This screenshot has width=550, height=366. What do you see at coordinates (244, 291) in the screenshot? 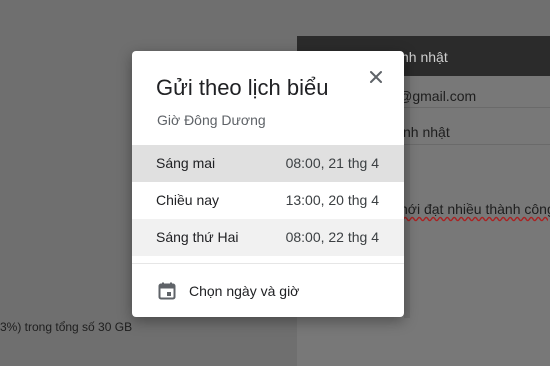
I see `pick-date-time-label: Chọn ngày và giờ` at bounding box center [244, 291].